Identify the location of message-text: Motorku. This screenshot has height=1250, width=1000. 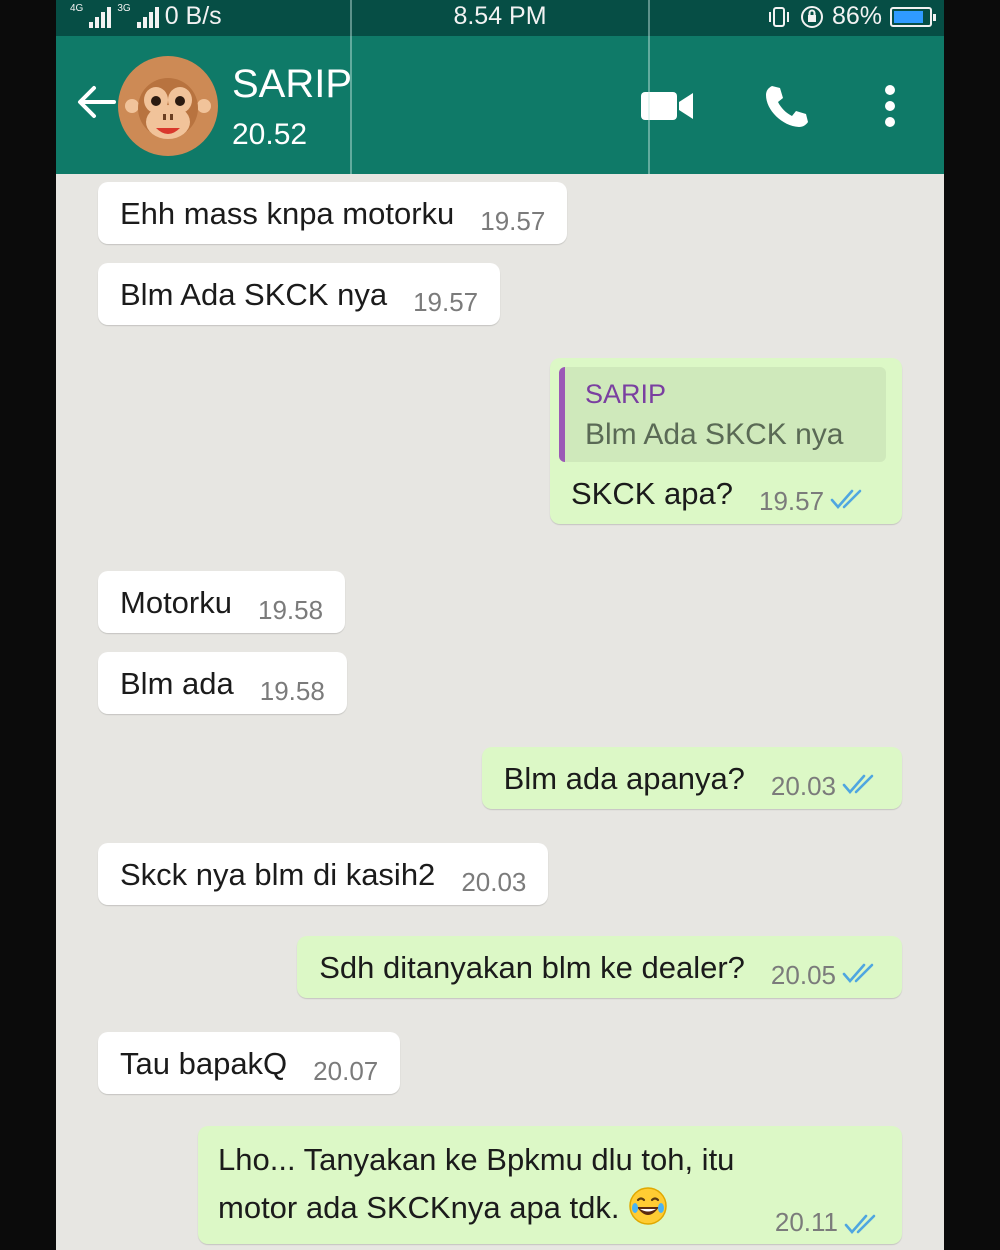
(176, 602).